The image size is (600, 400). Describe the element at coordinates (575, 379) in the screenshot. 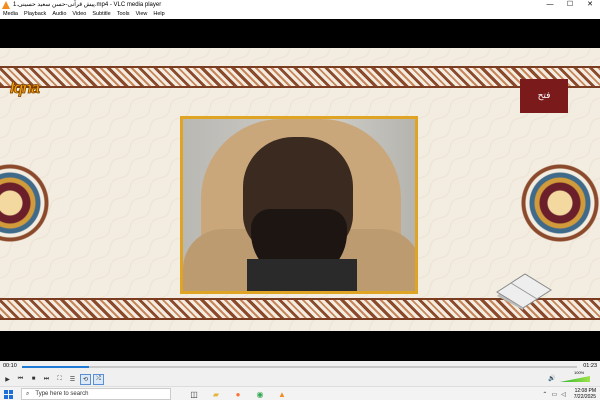

I see `volume-slider` at that location.